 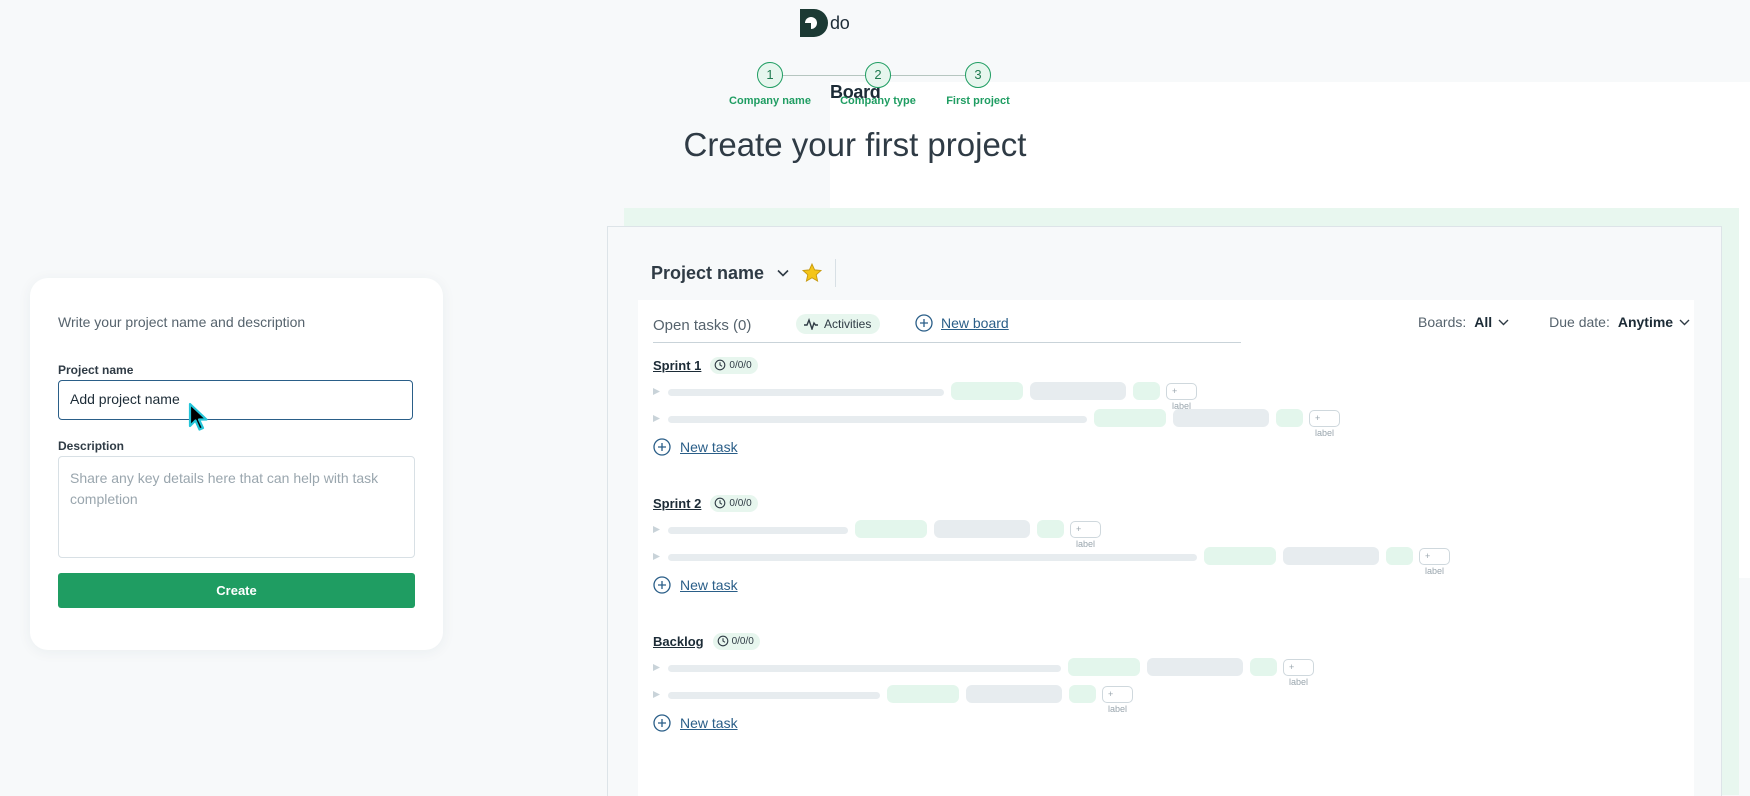 What do you see at coordinates (814, 23) in the screenshot?
I see `doboard-logo-mark` at bounding box center [814, 23].